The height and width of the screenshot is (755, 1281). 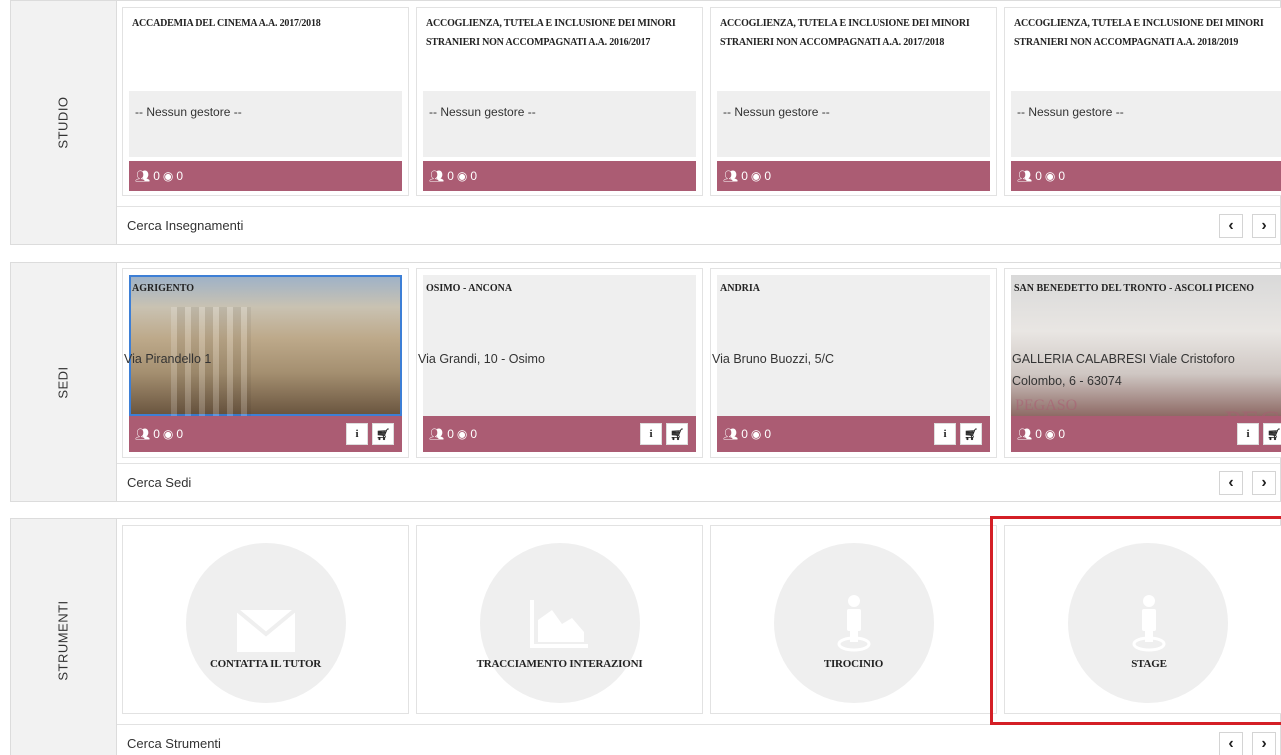 I want to click on tool-card-contatta-tutor: CONTATTA IL TUTOR, so click(x=265, y=619).